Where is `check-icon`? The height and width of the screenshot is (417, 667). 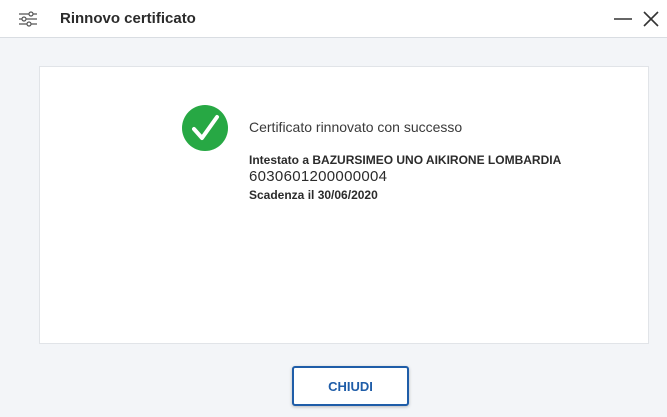
check-icon is located at coordinates (205, 128).